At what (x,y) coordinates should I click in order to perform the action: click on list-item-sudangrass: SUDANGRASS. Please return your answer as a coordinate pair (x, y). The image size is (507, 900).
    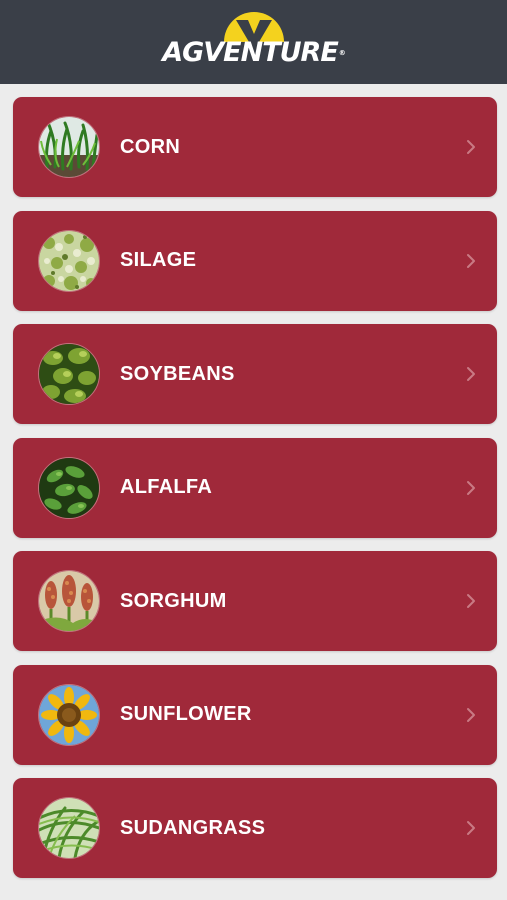
    Looking at the image, I should click on (255, 828).